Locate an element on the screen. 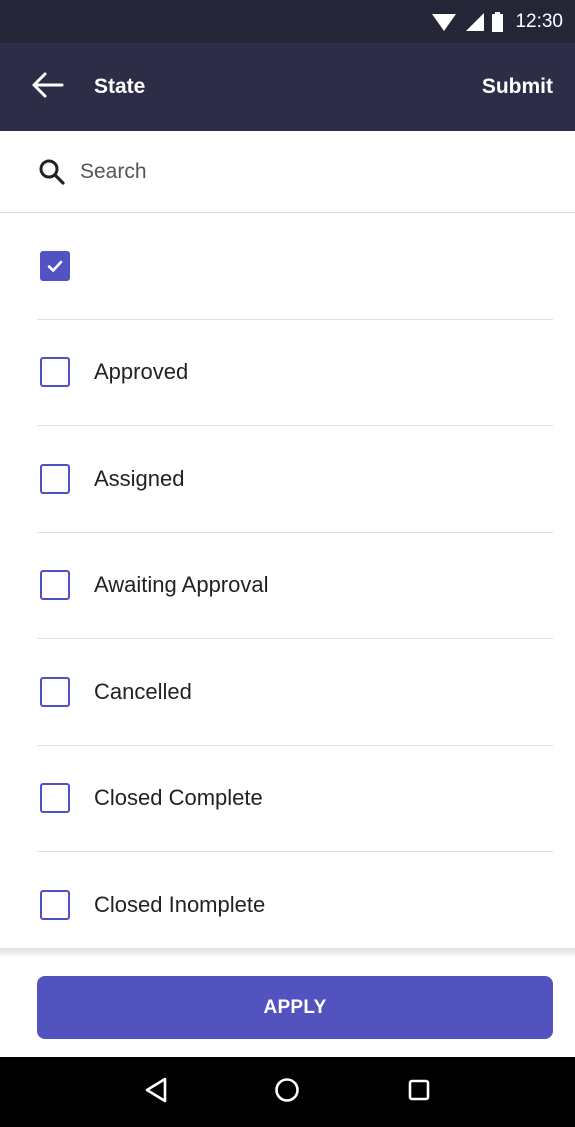  list-item-label: Assigned is located at coordinates (139, 478).